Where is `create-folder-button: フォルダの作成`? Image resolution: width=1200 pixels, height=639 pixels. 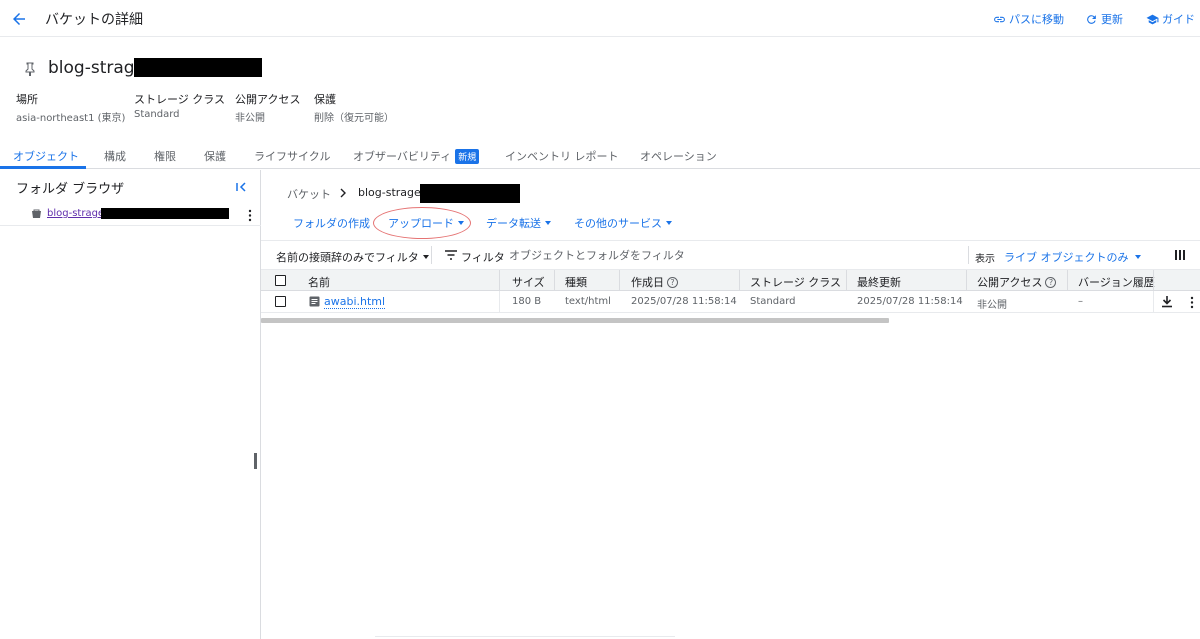
create-folder-button: フォルダの作成 is located at coordinates (331, 223).